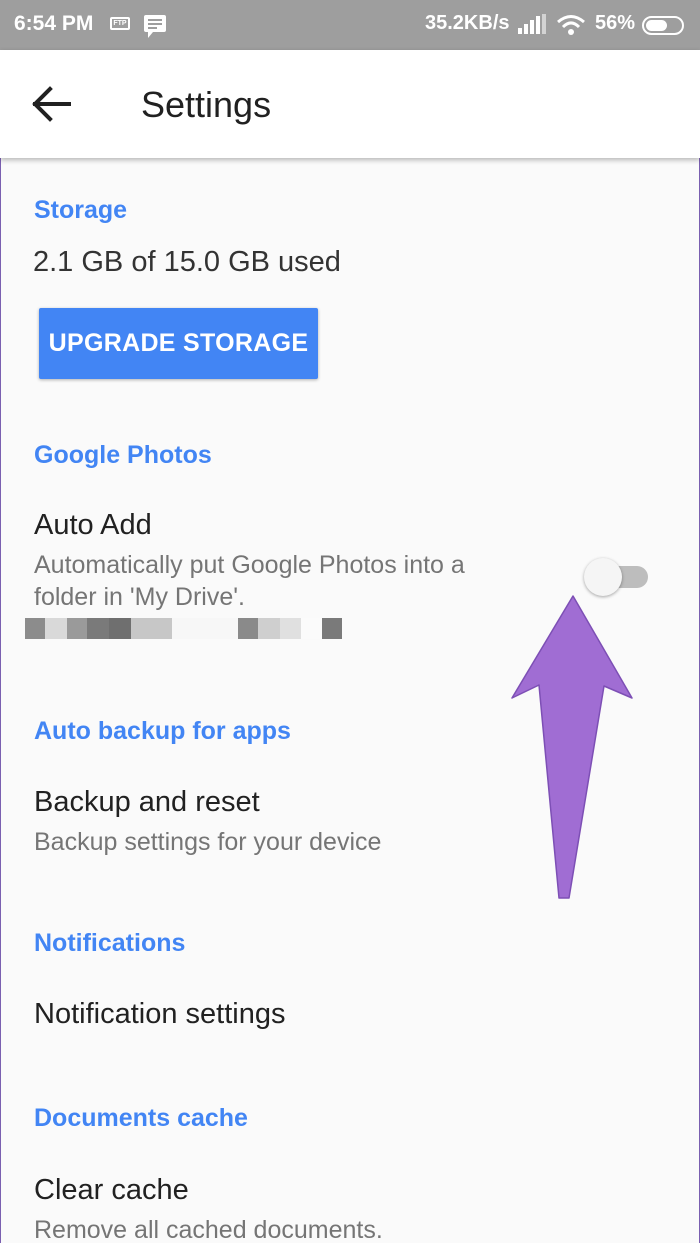 This screenshot has height=1243, width=700. Describe the element at coordinates (160, 1014) in the screenshot. I see `notification-settings-title: Notification settings` at that location.